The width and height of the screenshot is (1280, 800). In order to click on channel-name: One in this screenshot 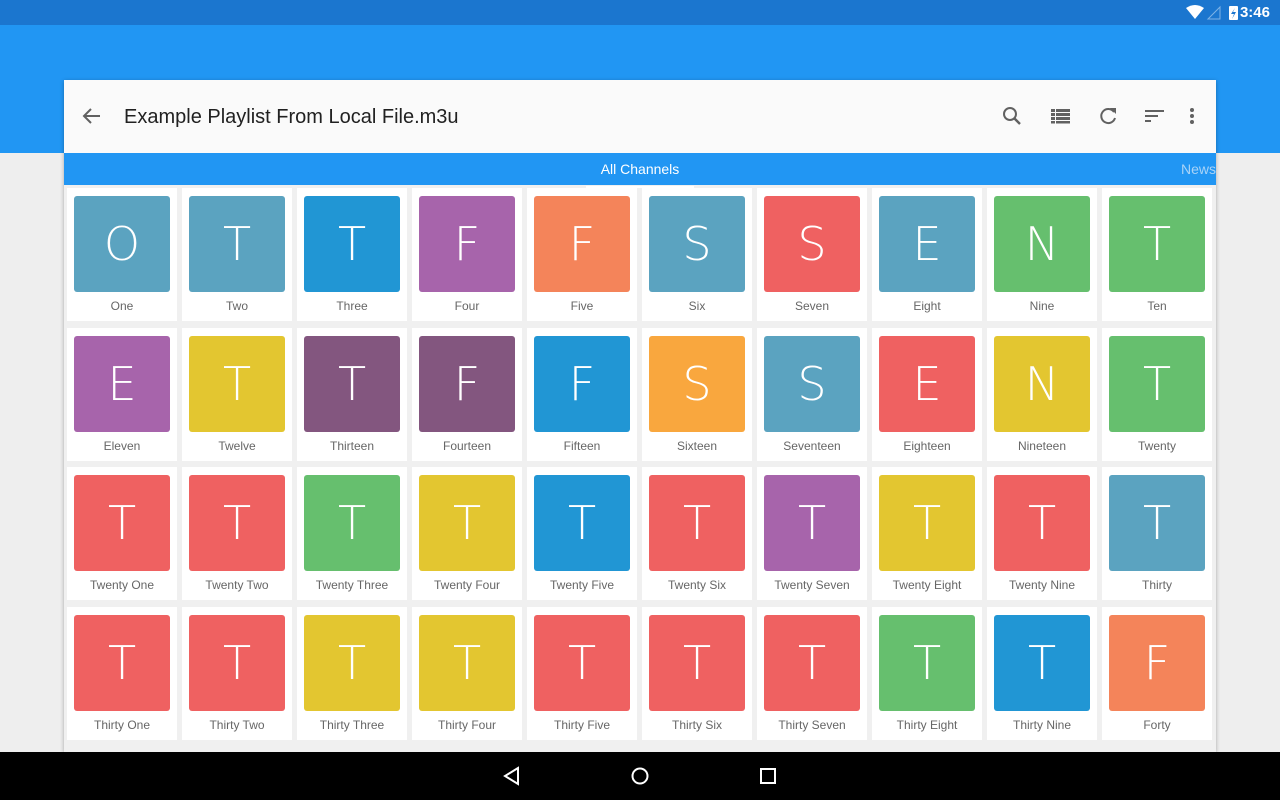, I will do `click(122, 306)`.